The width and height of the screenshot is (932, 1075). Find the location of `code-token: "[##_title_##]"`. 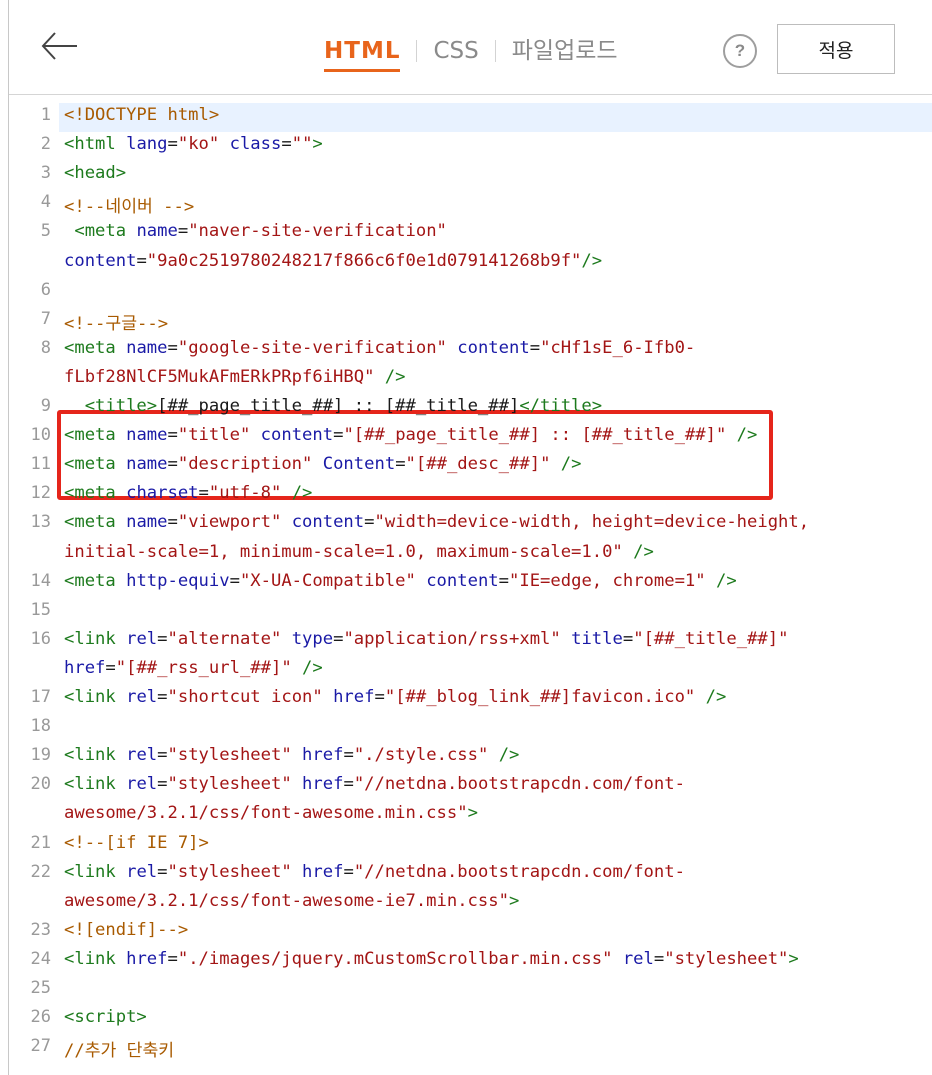

code-token: "[##_title_##]" is located at coordinates (711, 638).